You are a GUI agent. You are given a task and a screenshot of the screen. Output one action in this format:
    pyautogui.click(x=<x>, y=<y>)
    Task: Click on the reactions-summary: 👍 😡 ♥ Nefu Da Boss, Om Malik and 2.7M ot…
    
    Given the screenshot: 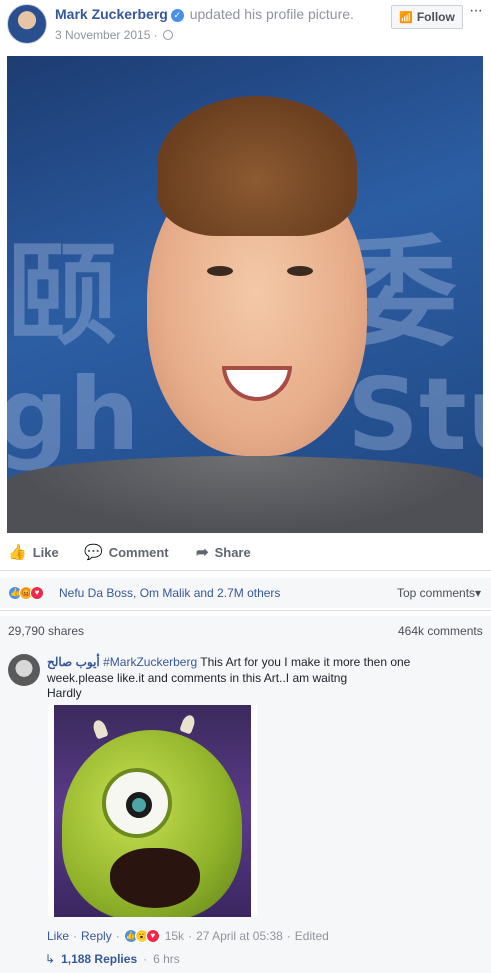 What is the action you would take?
    pyautogui.click(x=245, y=593)
    